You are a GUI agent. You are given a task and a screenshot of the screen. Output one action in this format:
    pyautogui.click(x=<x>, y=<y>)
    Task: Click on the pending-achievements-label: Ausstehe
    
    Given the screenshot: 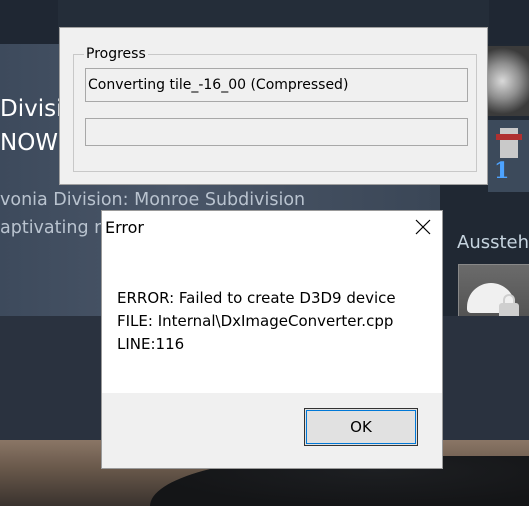 What is the action you would take?
    pyautogui.click(x=493, y=242)
    